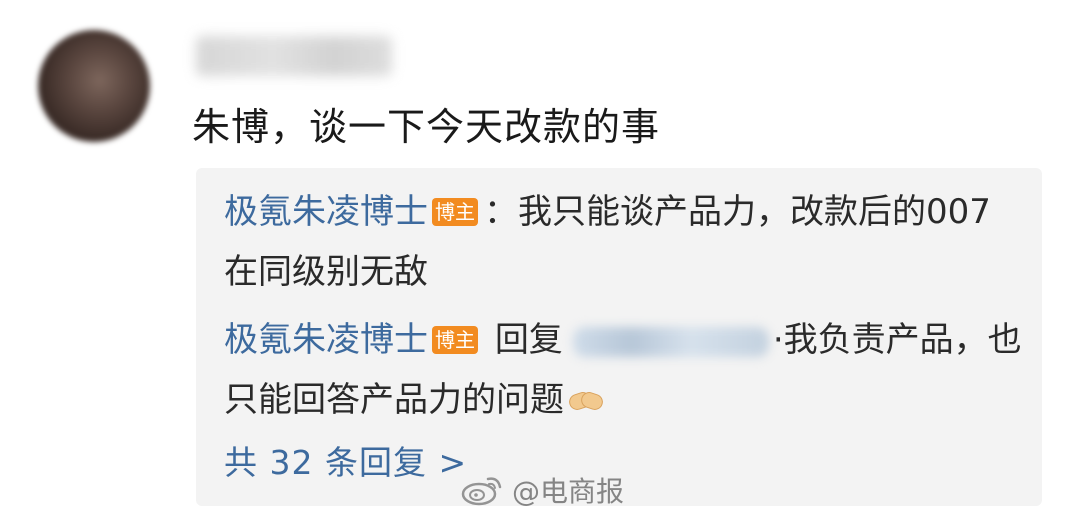  What do you see at coordinates (345, 460) in the screenshot?
I see `more-replies-link: 共 32 条回复 >` at bounding box center [345, 460].